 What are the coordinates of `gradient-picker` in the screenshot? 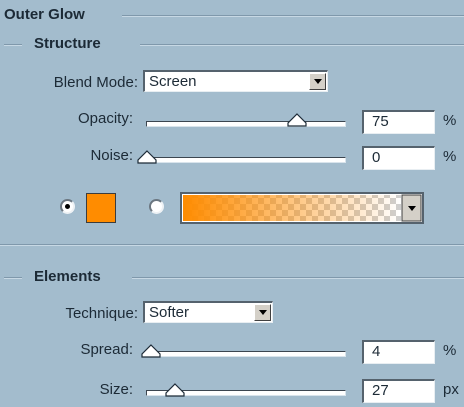 It's located at (302, 208).